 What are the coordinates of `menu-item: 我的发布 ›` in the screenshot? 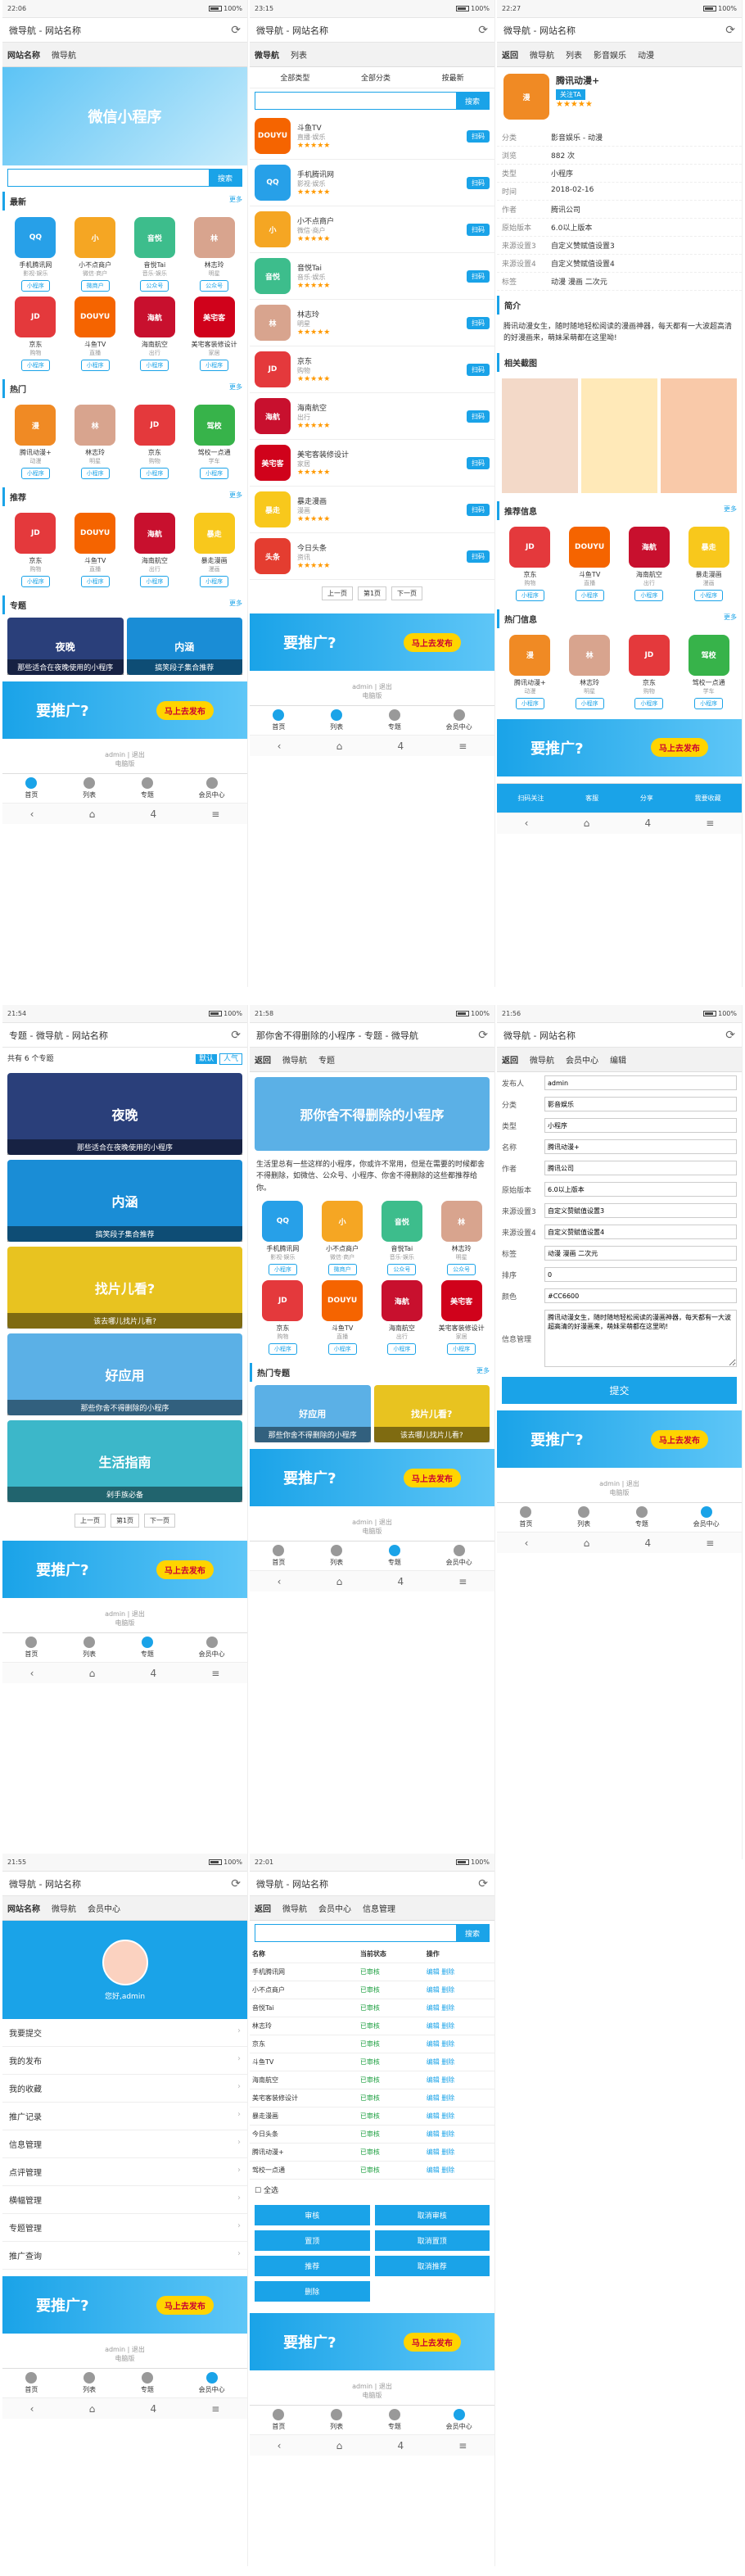 It's located at (124, 2061).